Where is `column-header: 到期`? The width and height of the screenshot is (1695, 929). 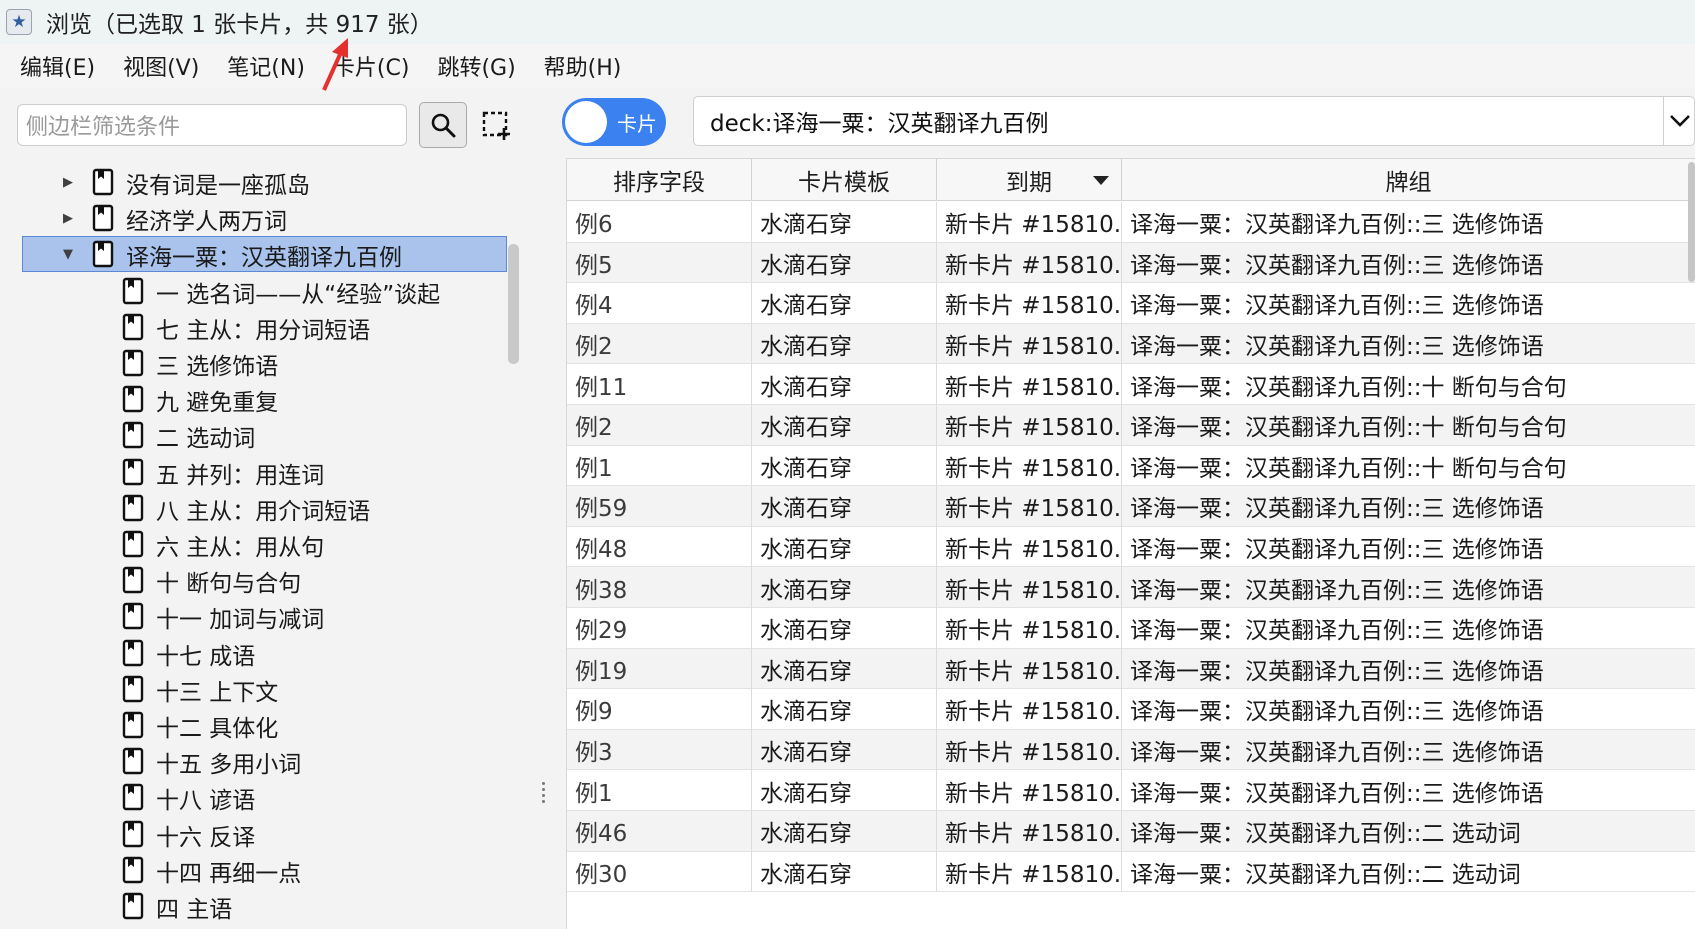
column-header: 到期 is located at coordinates (1029, 180).